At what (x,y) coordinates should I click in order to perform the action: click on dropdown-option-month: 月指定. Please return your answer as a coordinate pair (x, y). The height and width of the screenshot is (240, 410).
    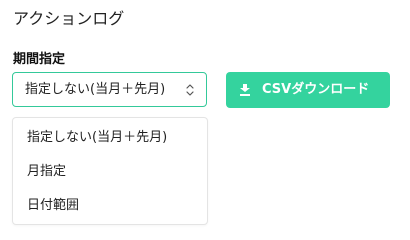
    Looking at the image, I should click on (110, 172).